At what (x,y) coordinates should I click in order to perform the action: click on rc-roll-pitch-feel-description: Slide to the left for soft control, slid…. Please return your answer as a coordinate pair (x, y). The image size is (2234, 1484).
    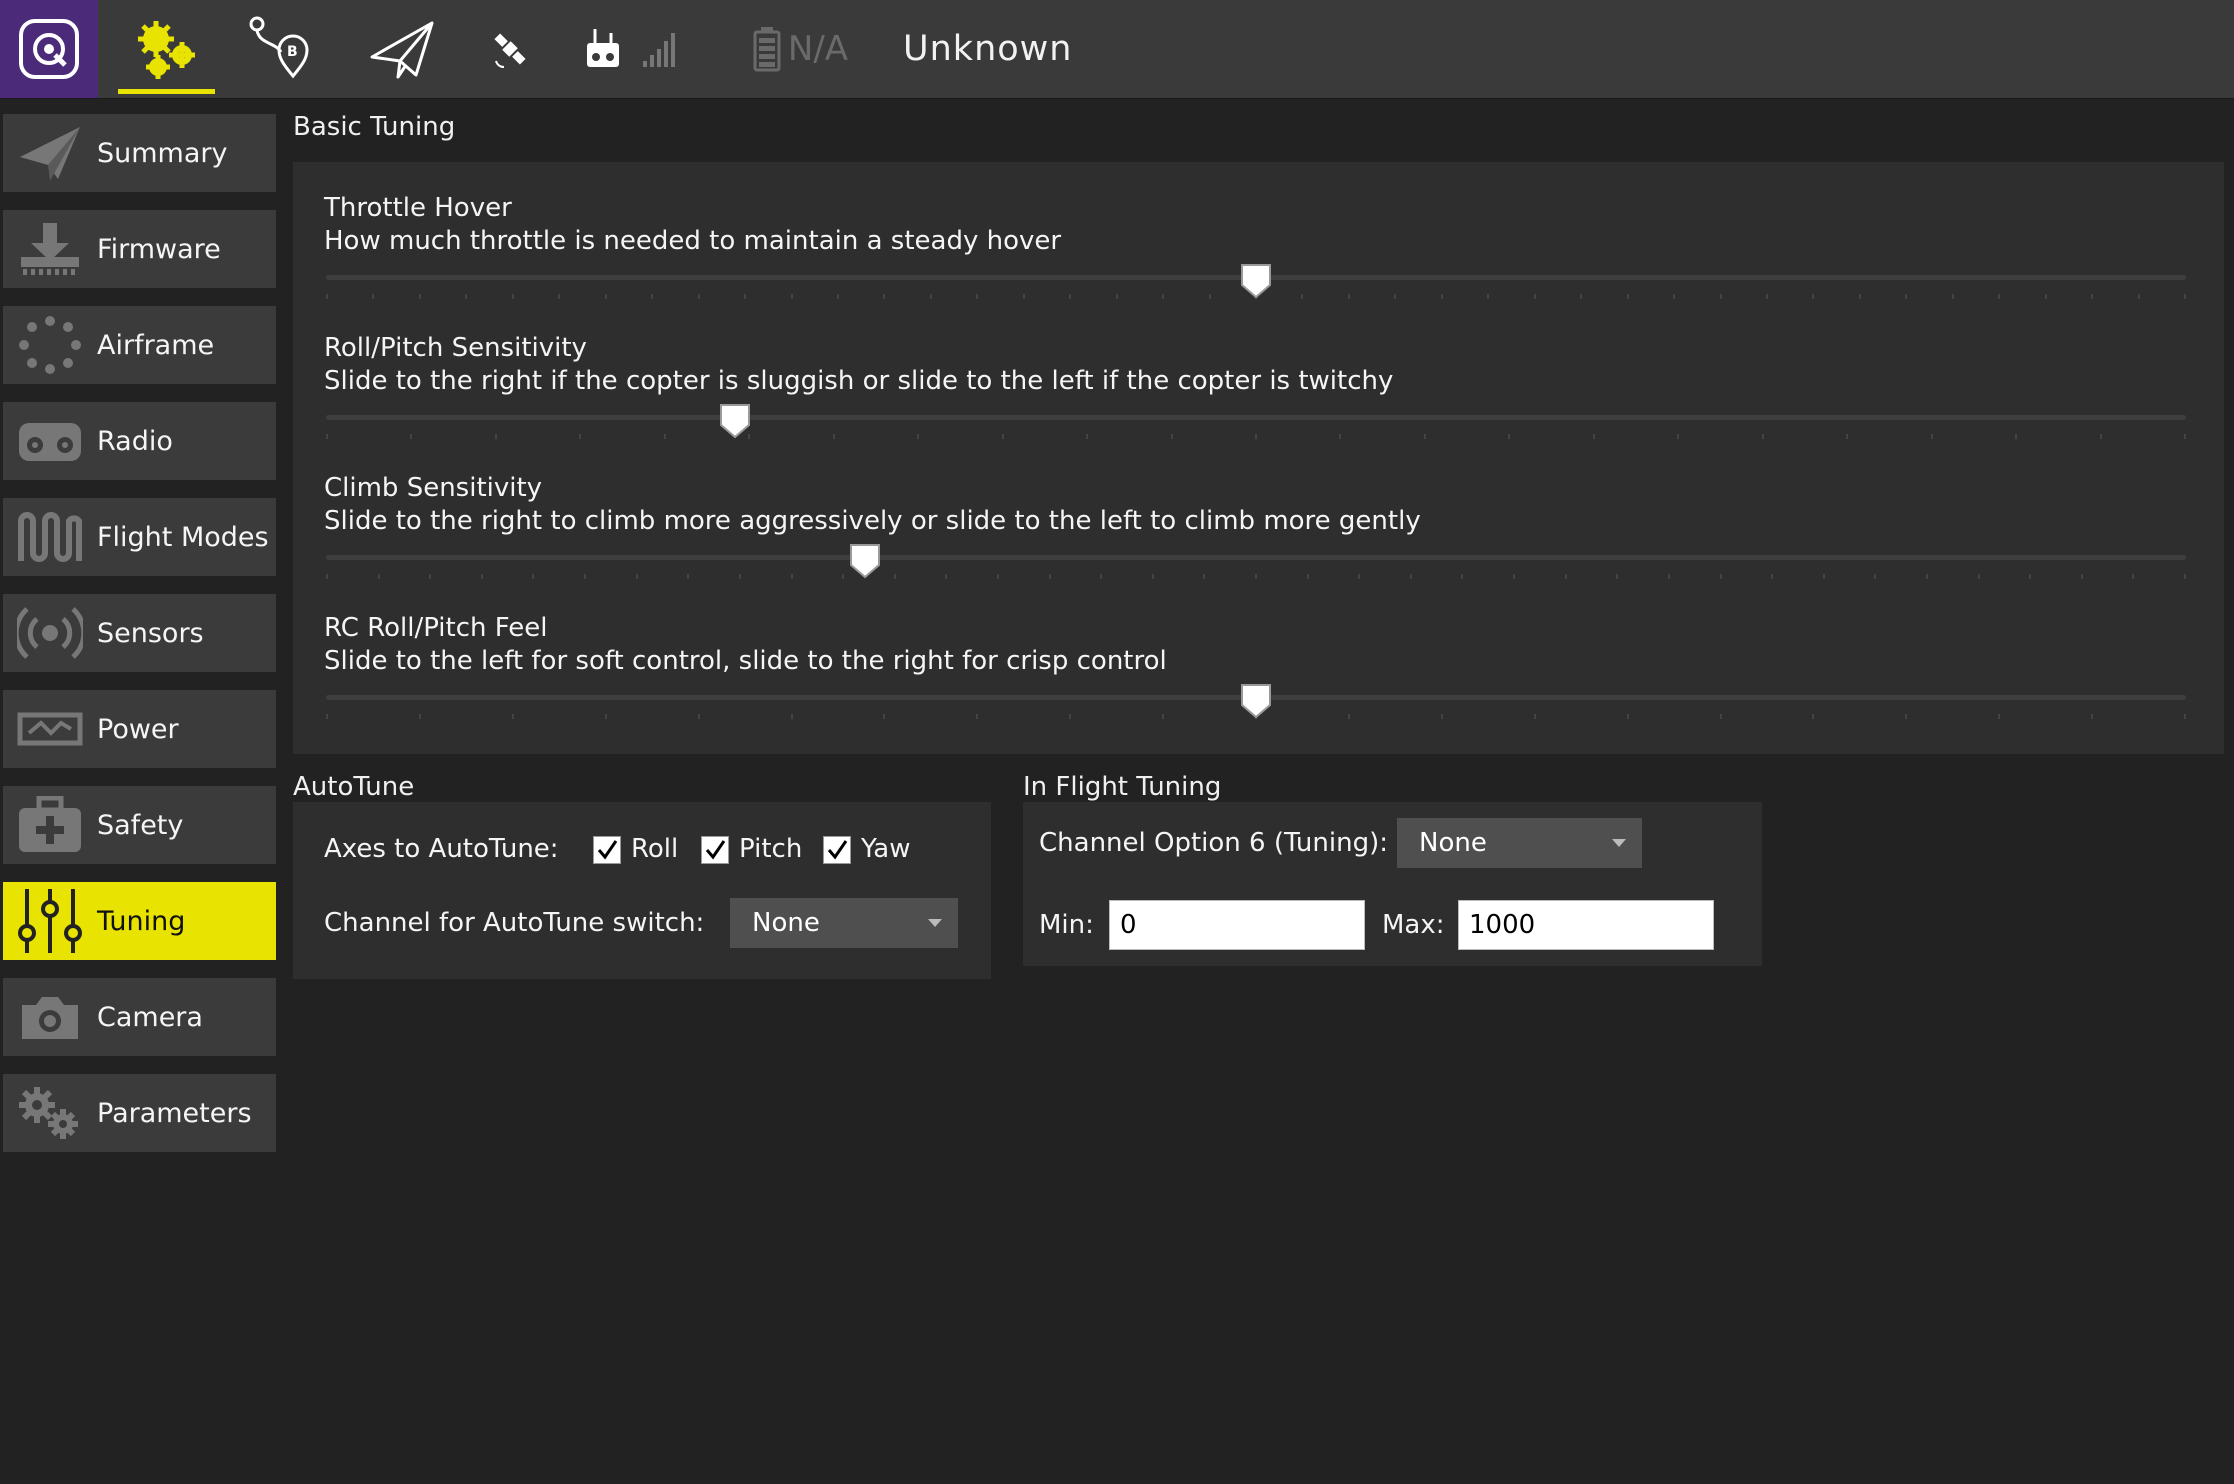
    Looking at the image, I should click on (745, 661).